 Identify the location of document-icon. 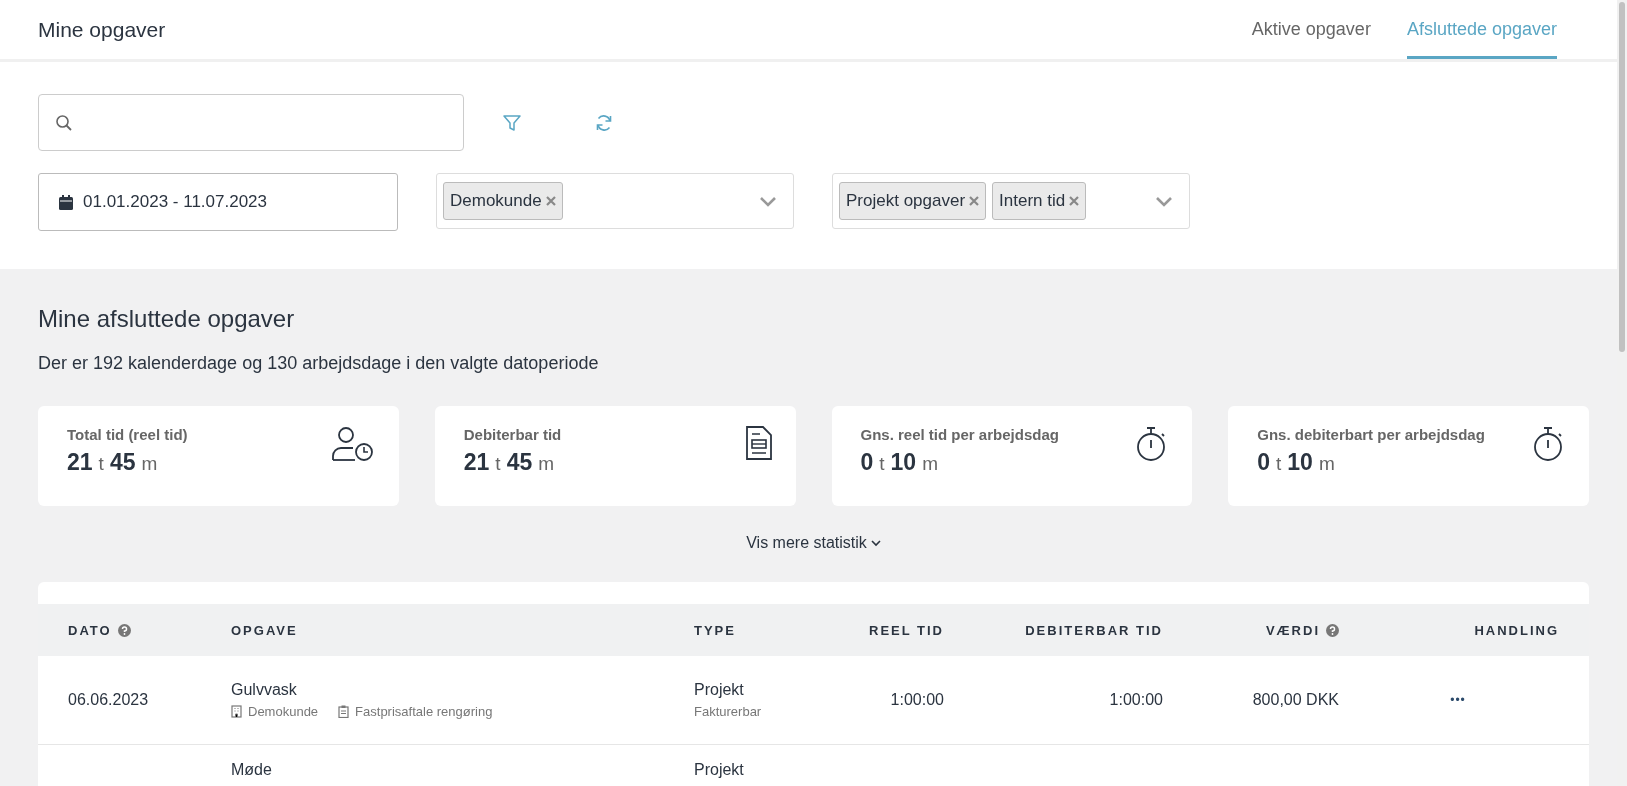
(758, 443).